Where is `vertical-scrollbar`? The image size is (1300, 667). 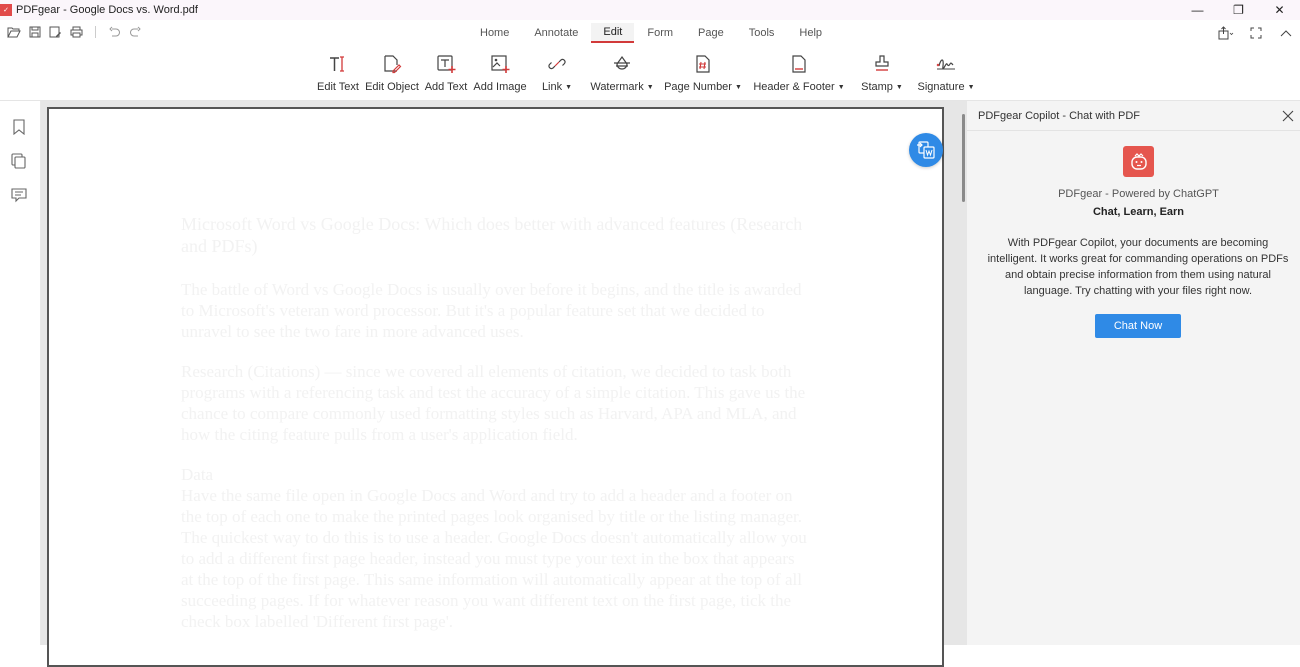 vertical-scrollbar is located at coordinates (963, 158).